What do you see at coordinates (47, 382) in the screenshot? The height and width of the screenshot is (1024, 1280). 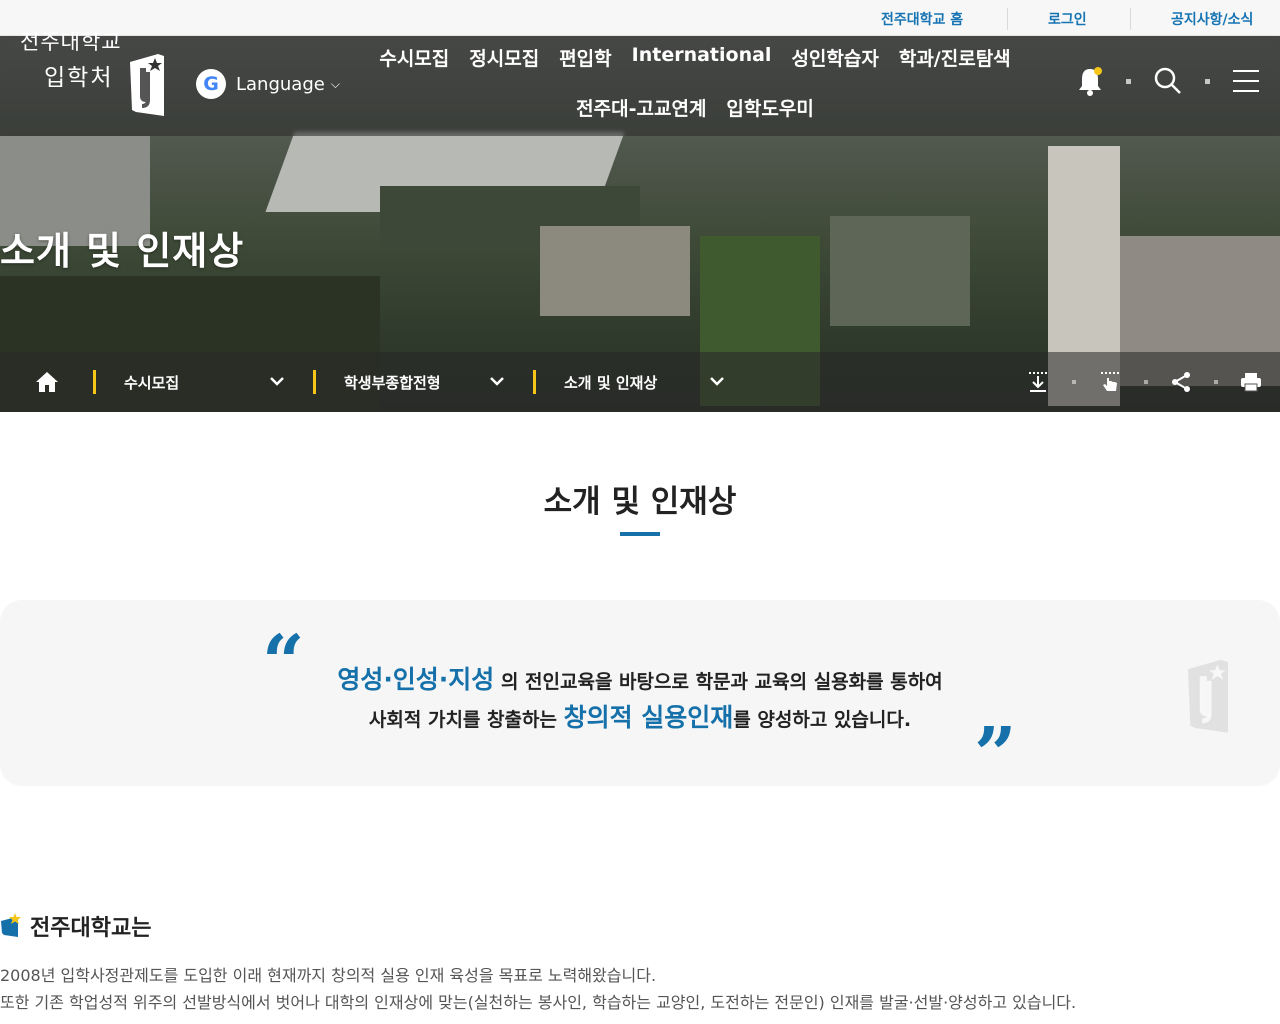 I see `home-icon` at bounding box center [47, 382].